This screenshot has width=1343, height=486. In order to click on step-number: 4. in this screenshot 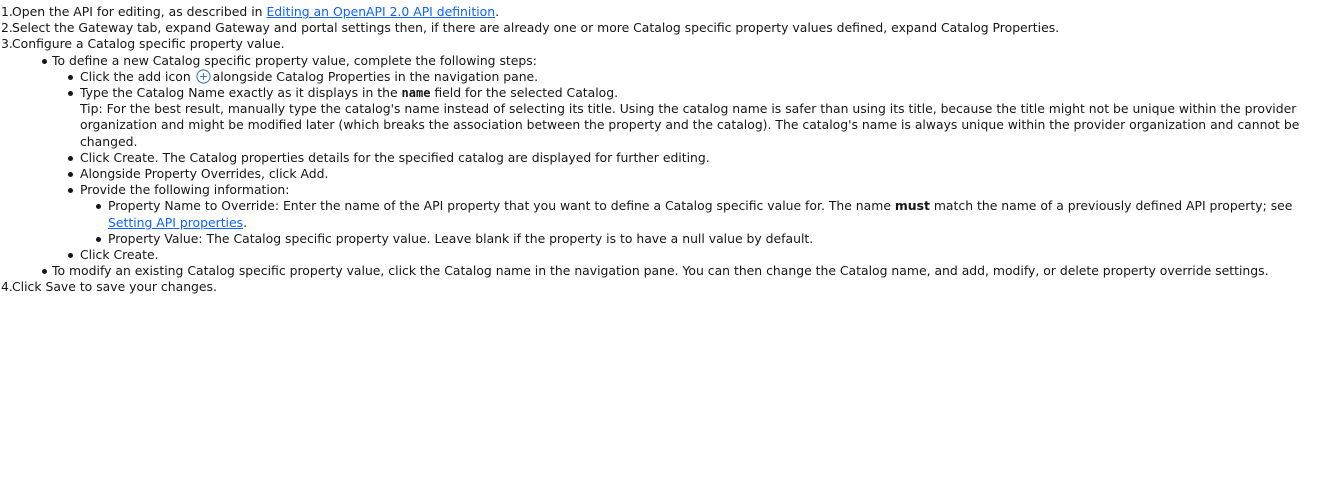, I will do `click(7, 287)`.